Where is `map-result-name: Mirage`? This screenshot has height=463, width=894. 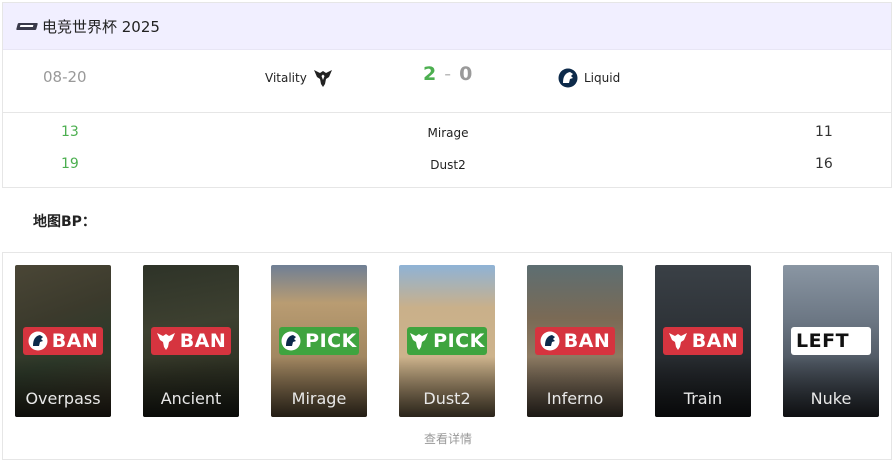 map-result-name: Mirage is located at coordinates (448, 133).